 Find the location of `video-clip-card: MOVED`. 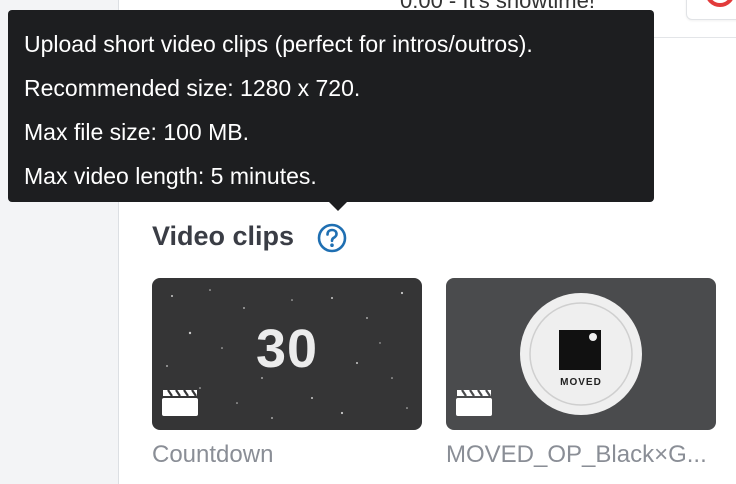

video-clip-card: MOVED is located at coordinates (581, 354).